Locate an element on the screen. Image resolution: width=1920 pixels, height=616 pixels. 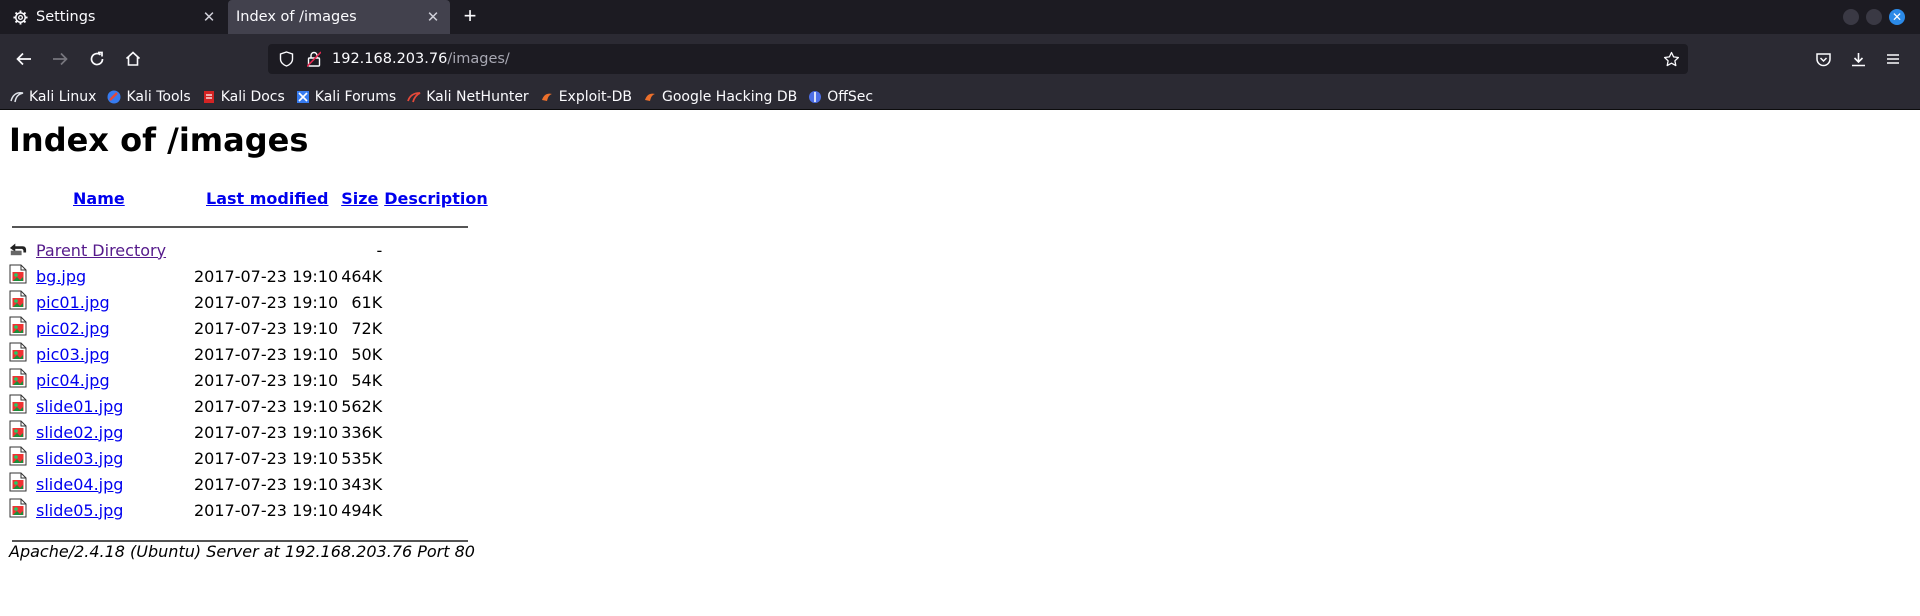
bookmark-label: Exploit-DB is located at coordinates (595, 96).